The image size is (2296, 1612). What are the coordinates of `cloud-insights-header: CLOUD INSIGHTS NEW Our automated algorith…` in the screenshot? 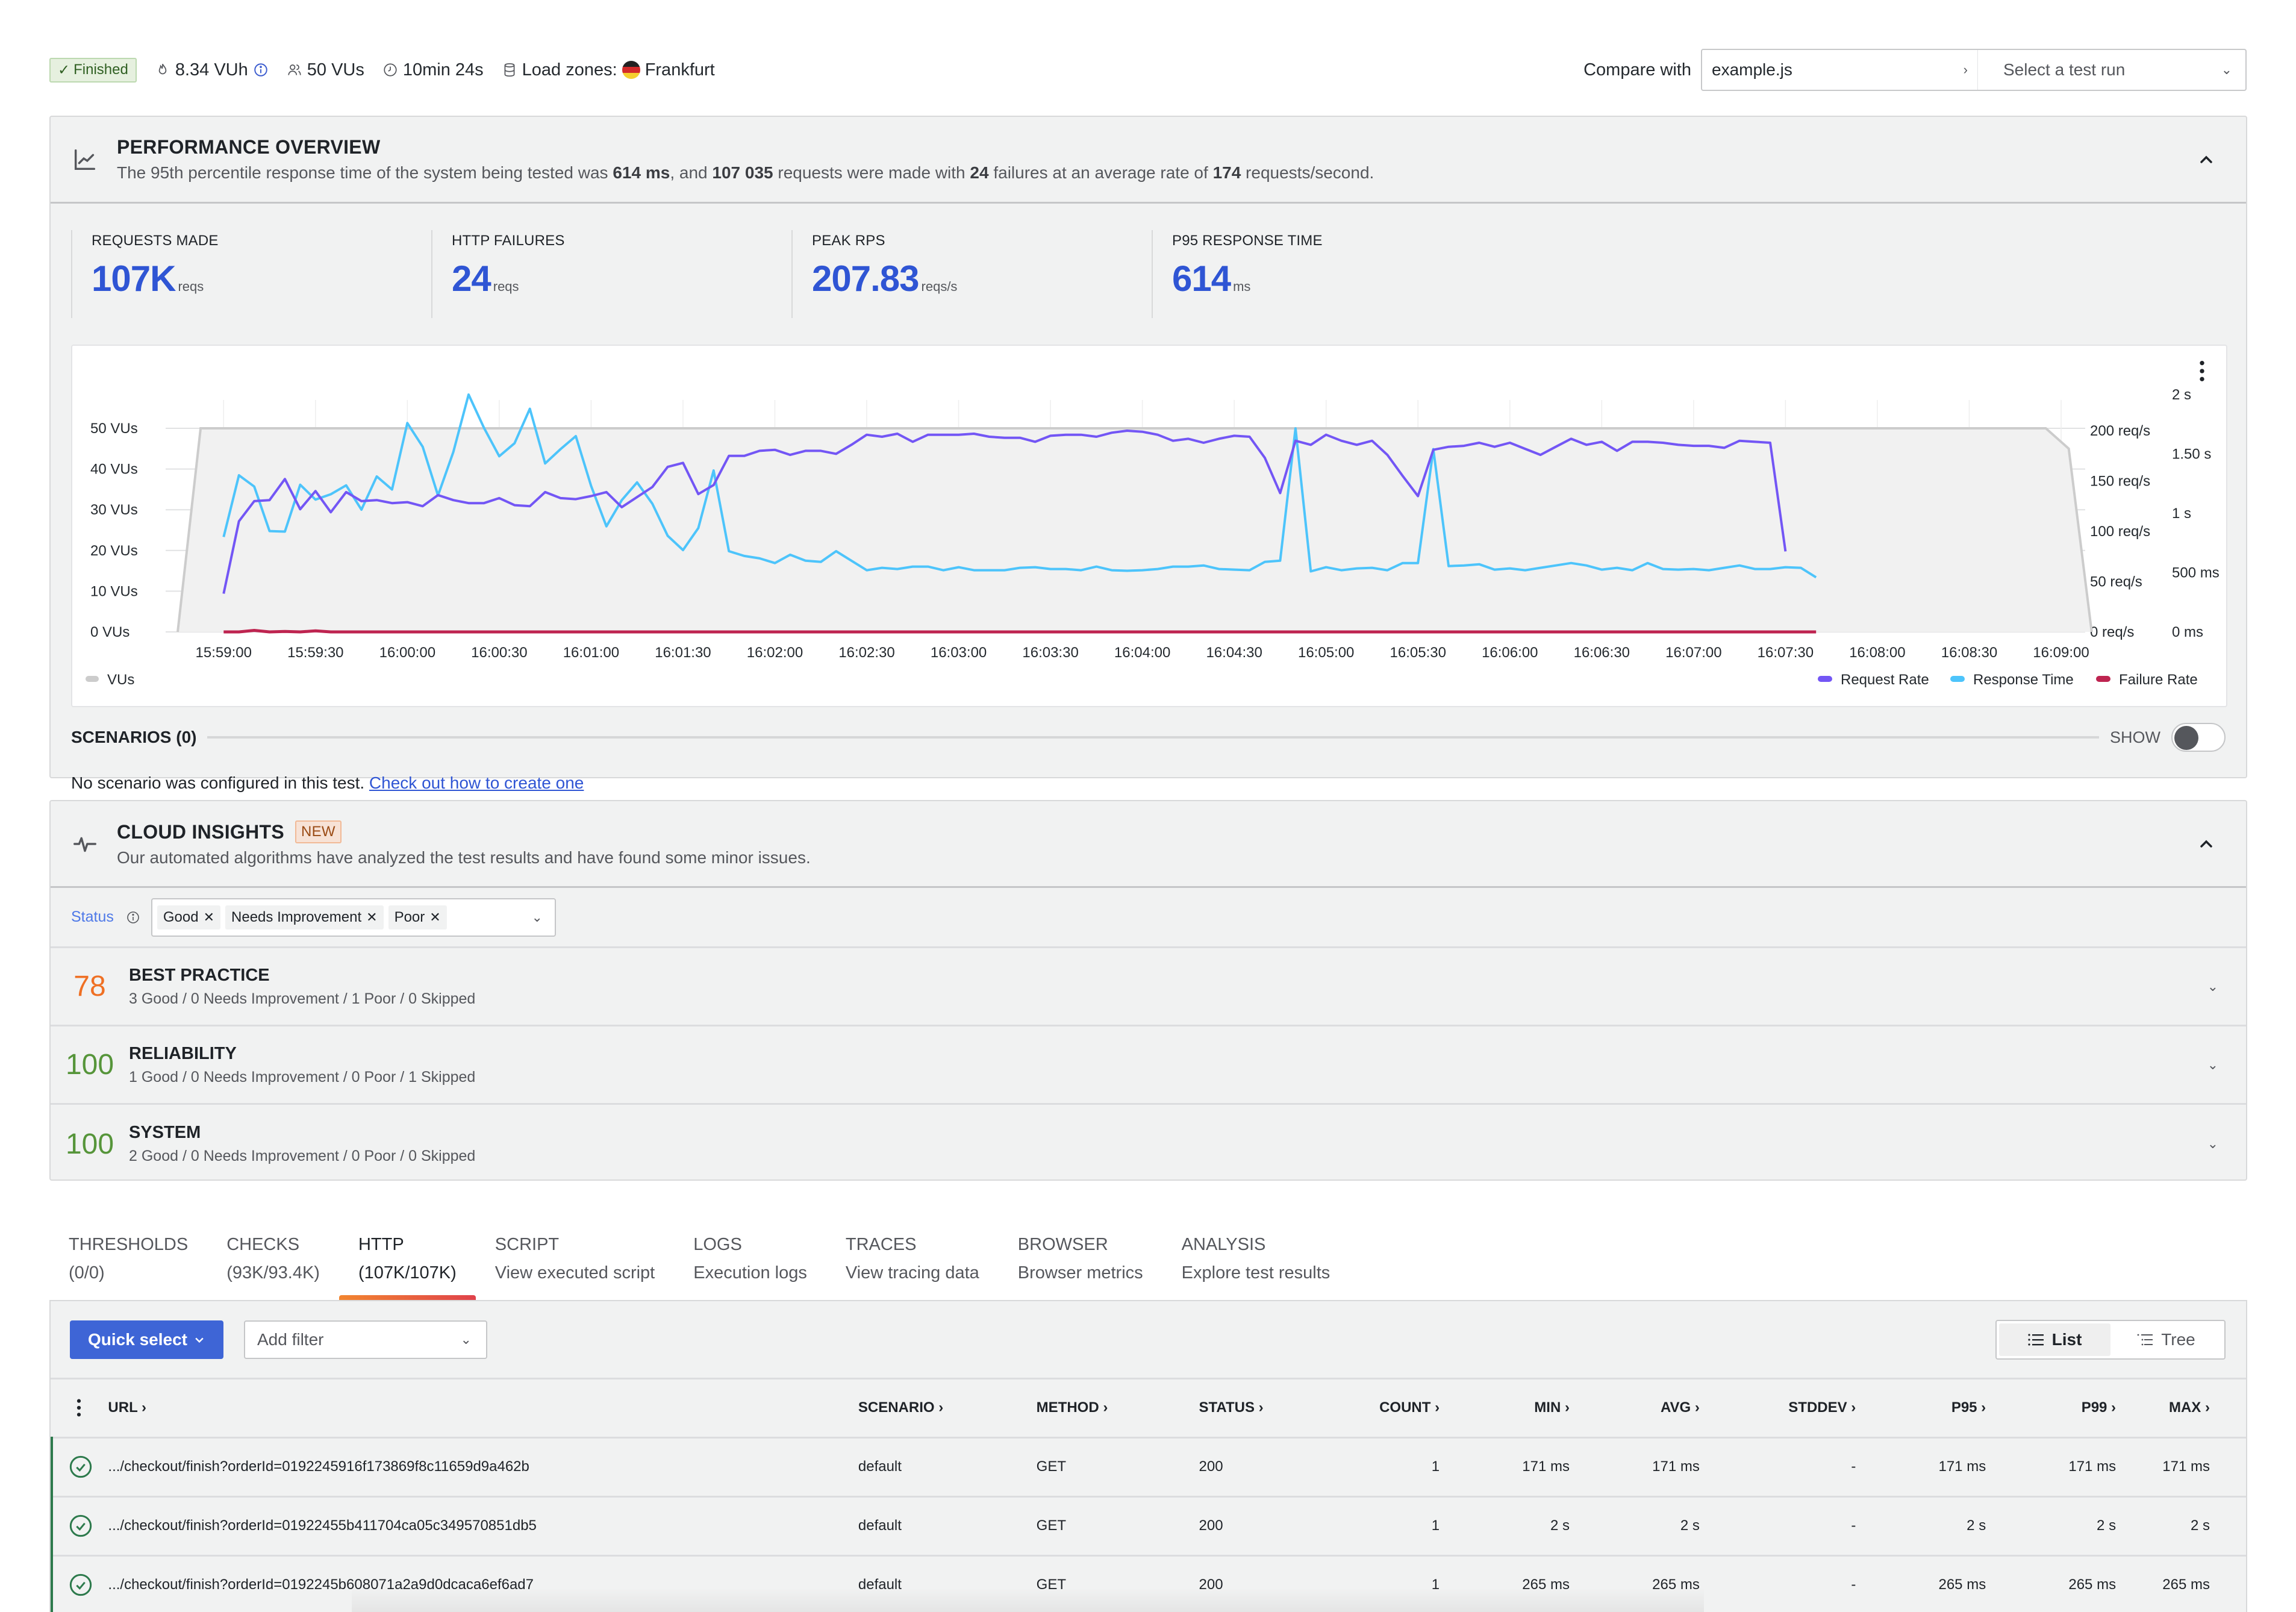 It's located at (1148, 845).